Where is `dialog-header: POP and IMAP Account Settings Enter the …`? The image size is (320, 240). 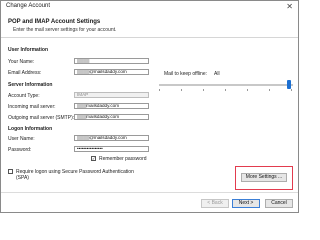 dialog-header: POP and IMAP Account Settings Enter the … is located at coordinates (149, 26).